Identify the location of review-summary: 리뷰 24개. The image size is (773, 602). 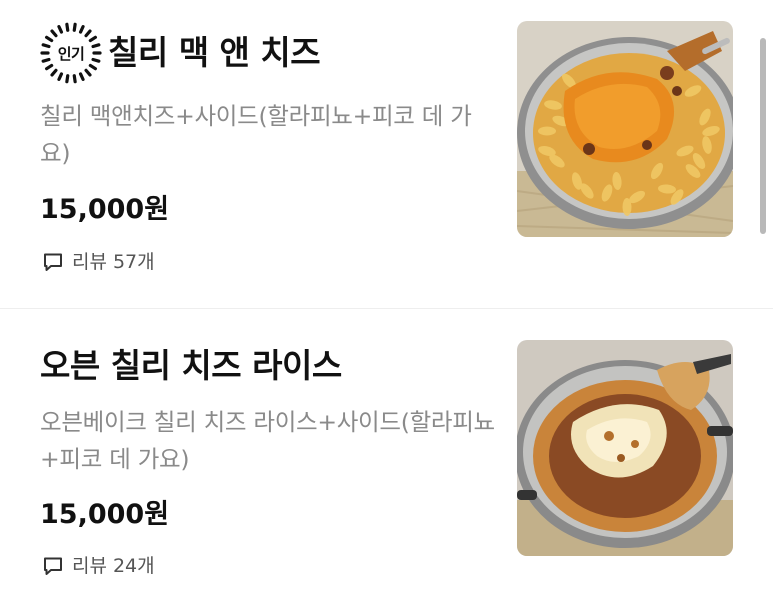
(98, 566).